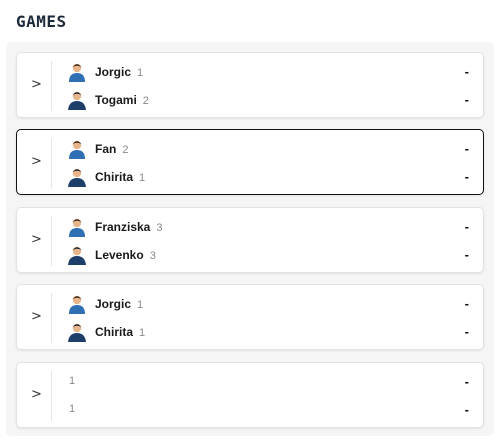 The image size is (500, 440). I want to click on player-row-2: Levenko 3 -, so click(270, 255).